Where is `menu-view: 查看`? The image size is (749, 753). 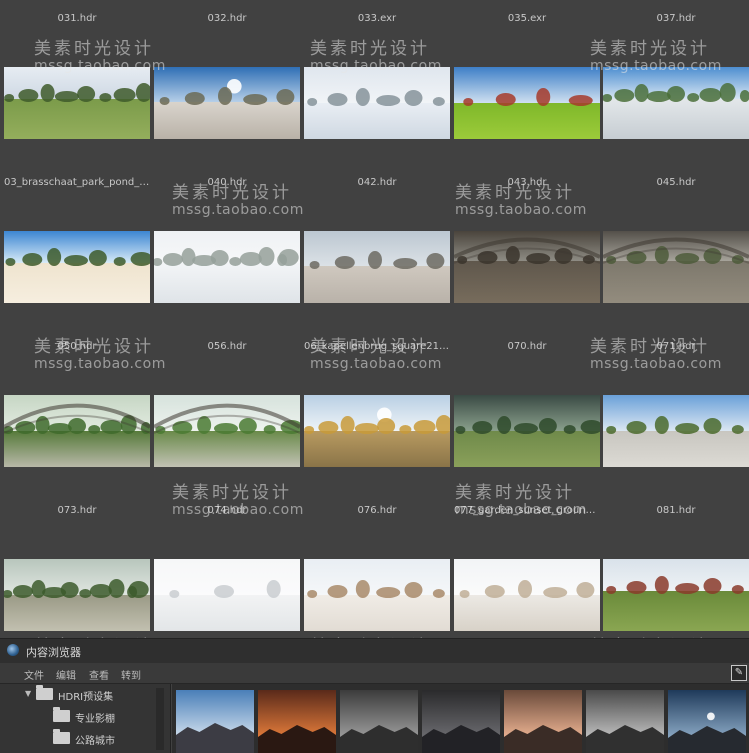 menu-view: 查看 is located at coordinates (99, 674).